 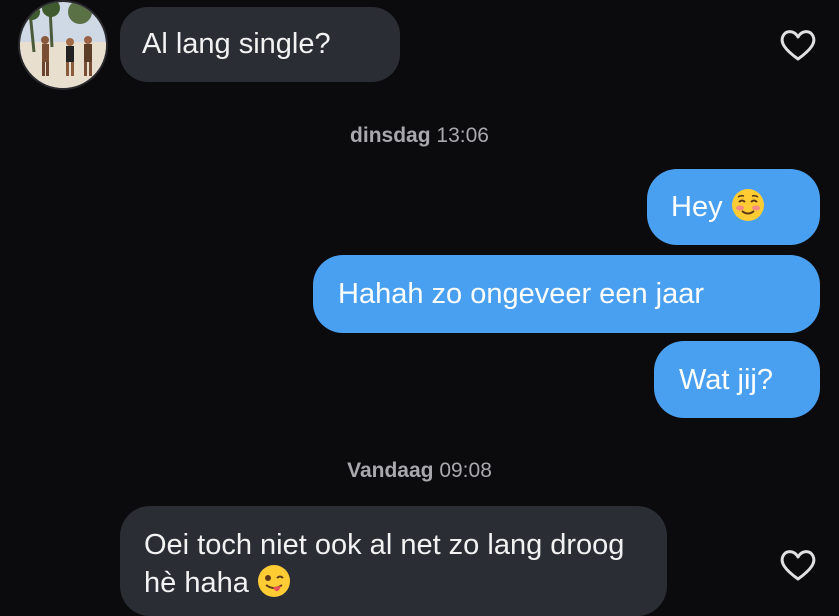 I want to click on message-bubble-outgoing: Hahah zo ongeveer een jaar, so click(x=566, y=294).